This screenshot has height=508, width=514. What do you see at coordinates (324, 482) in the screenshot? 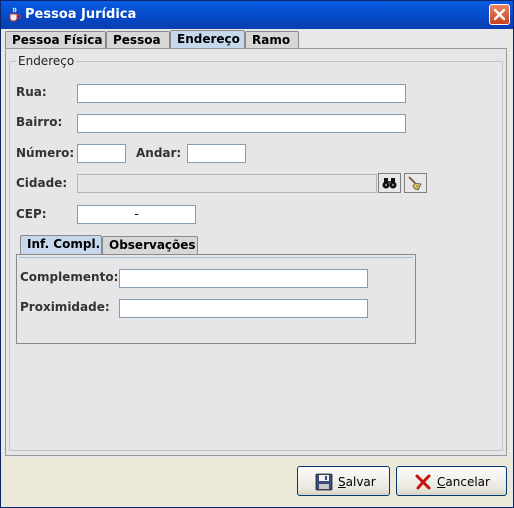
I see `floppy-disk-icon` at bounding box center [324, 482].